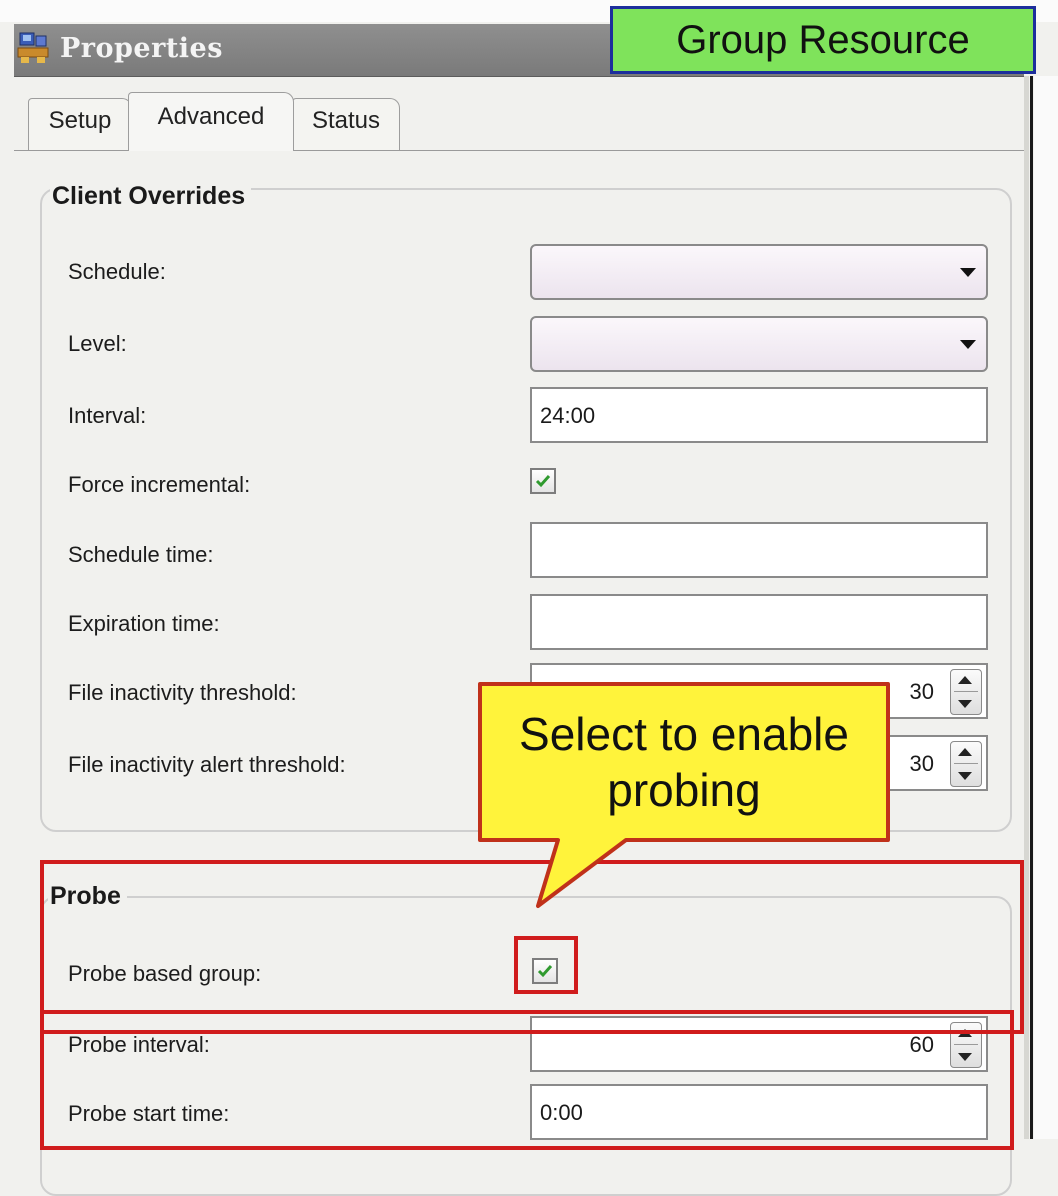 The height and width of the screenshot is (1196, 1058). What do you see at coordinates (182, 692) in the screenshot?
I see `file-inactivity-threshold-label: File inactivity threshold:` at bounding box center [182, 692].